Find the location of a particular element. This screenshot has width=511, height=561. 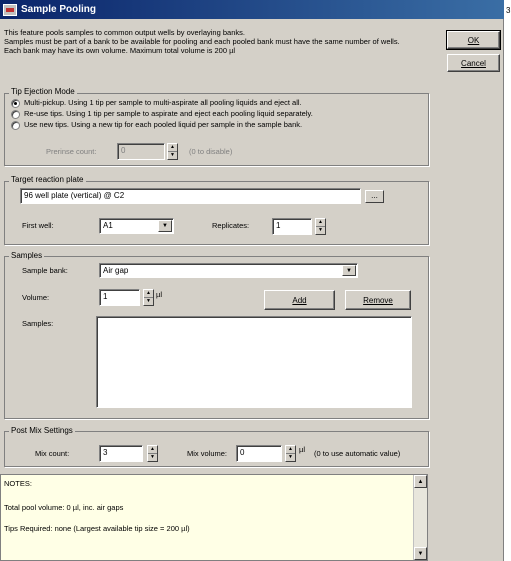

target-plate-title: Target reaction plate is located at coordinates (47, 180).